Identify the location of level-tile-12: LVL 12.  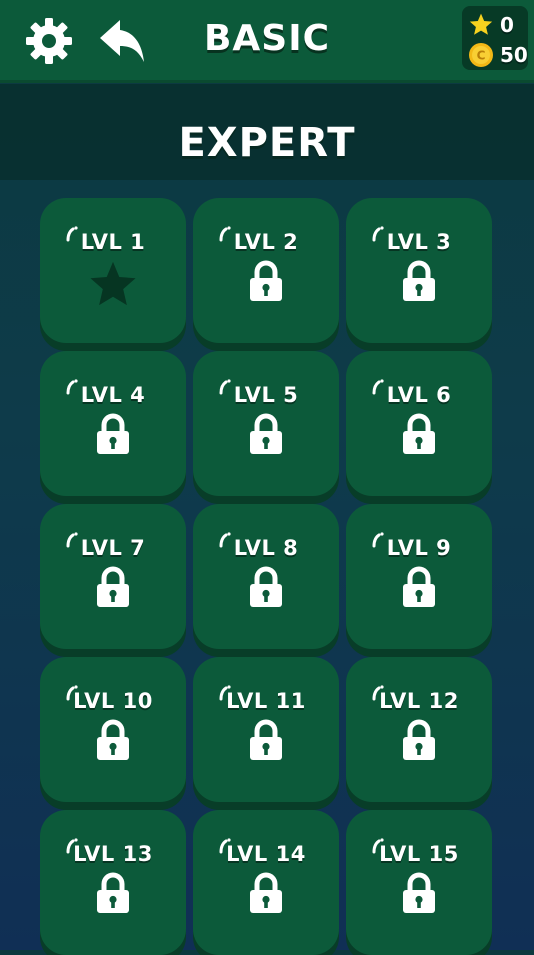
(419, 729).